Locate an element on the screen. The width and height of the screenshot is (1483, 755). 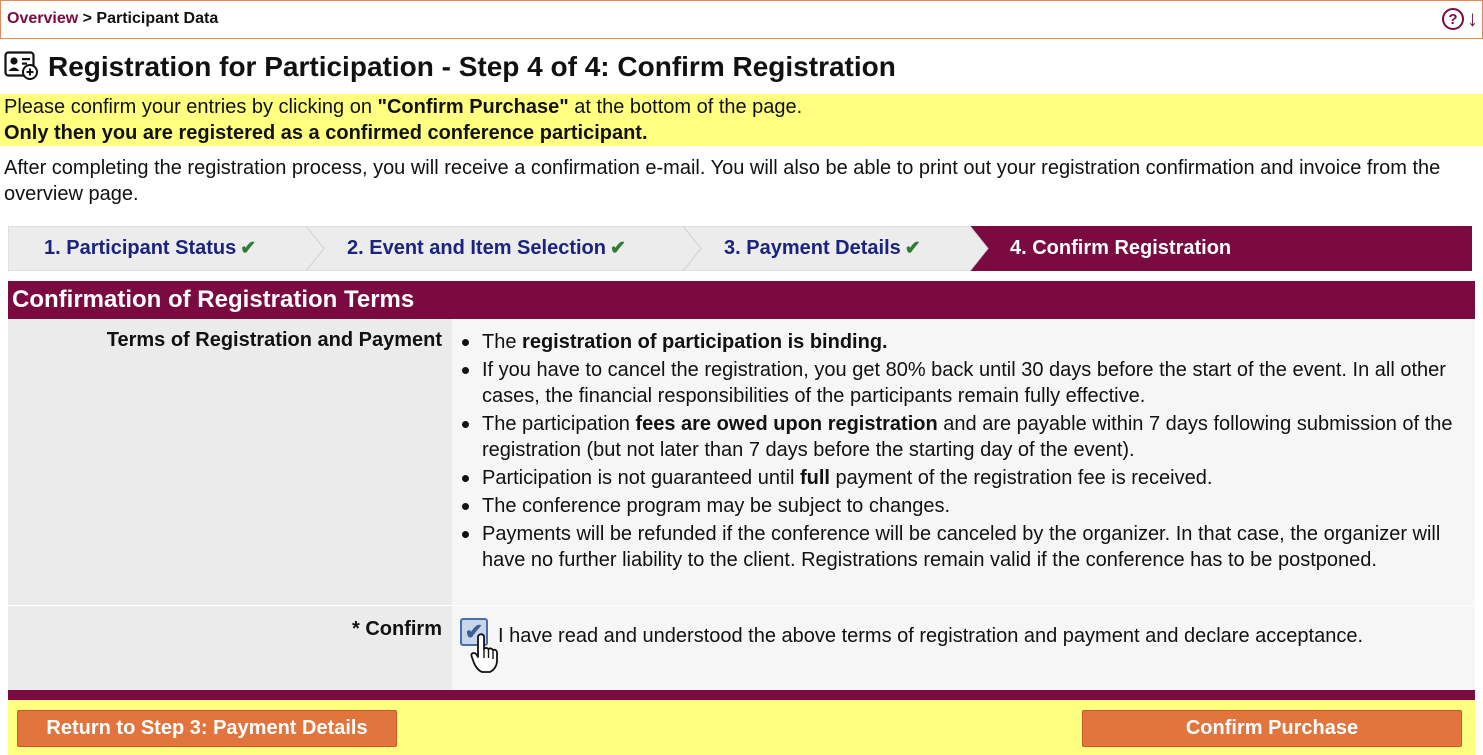
terms-label-cell: Terms of Registration and Payment is located at coordinates (230, 462).